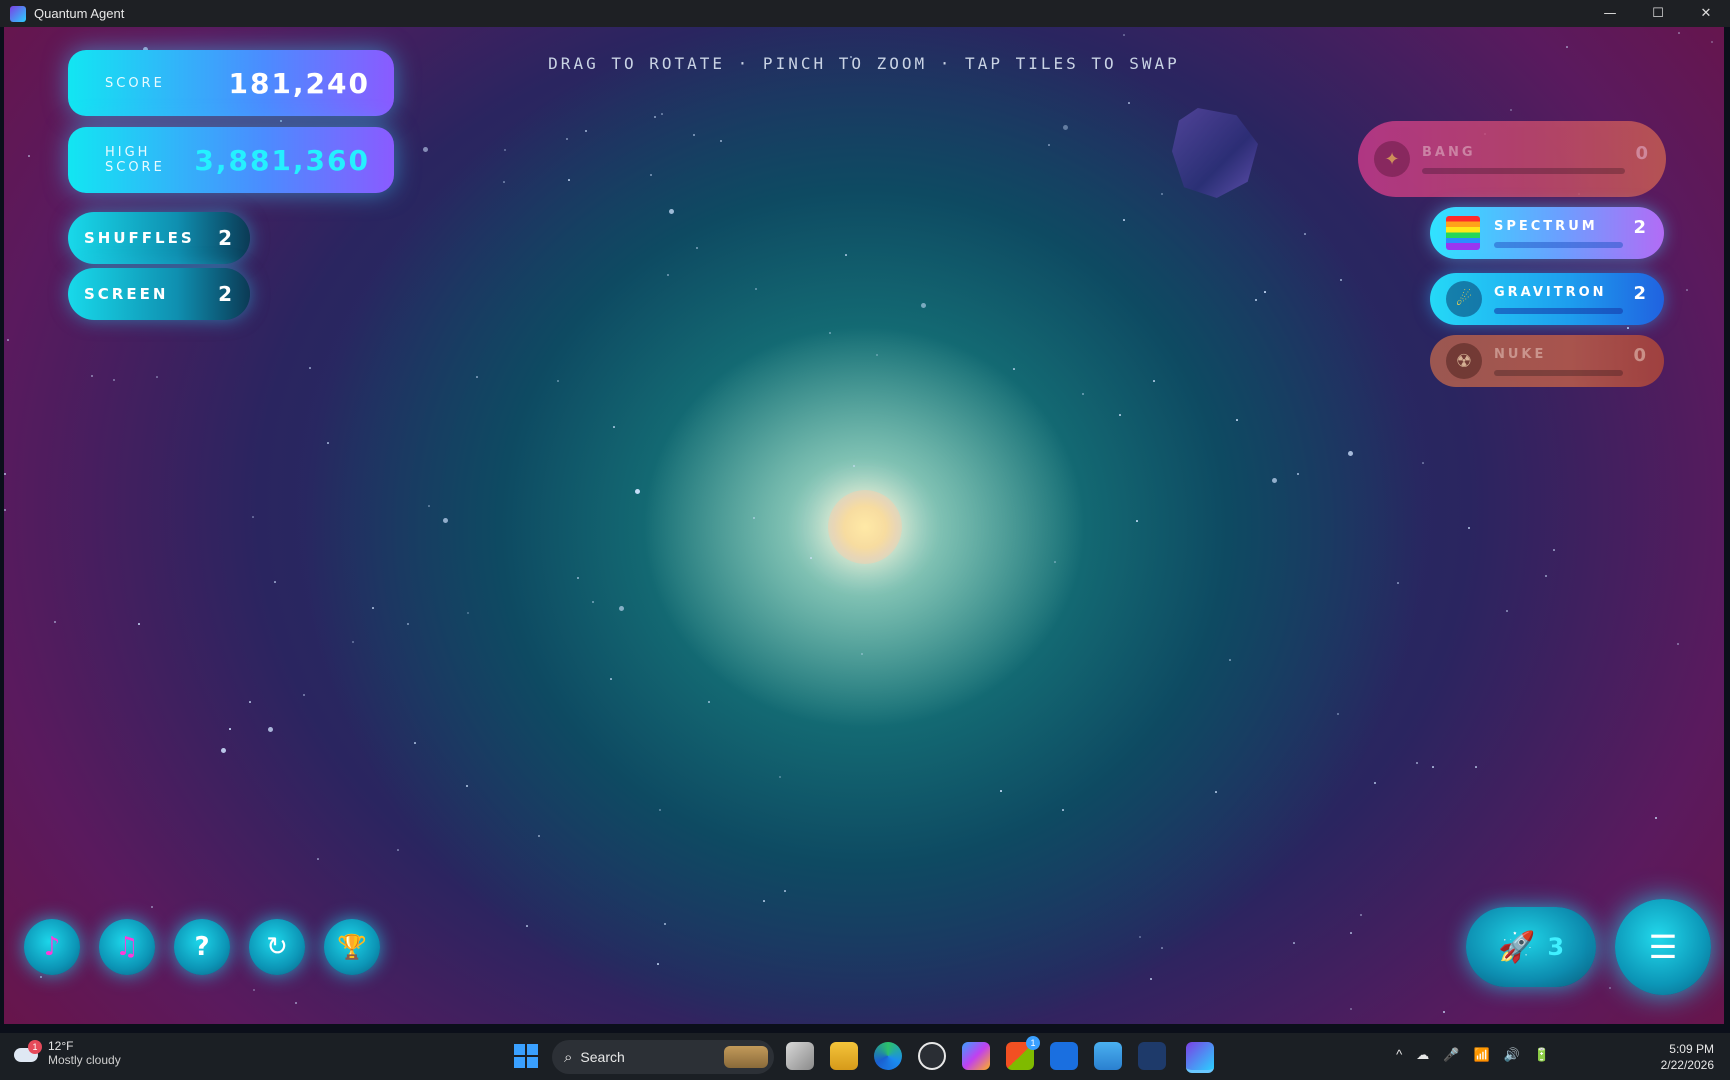 This screenshot has height=1080, width=1730. What do you see at coordinates (1449, 152) in the screenshot?
I see `powerup-bang-label: BANG` at bounding box center [1449, 152].